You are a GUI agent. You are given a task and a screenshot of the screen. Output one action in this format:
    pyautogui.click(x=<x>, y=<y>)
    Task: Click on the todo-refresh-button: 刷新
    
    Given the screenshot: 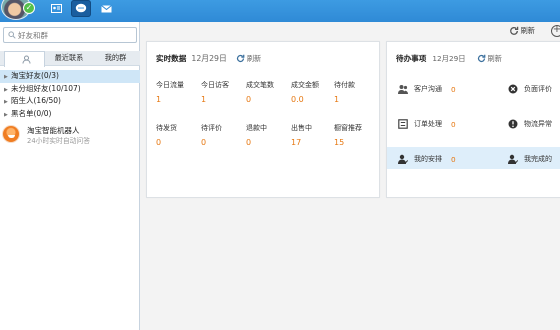 What is the action you would take?
    pyautogui.click(x=489, y=59)
    